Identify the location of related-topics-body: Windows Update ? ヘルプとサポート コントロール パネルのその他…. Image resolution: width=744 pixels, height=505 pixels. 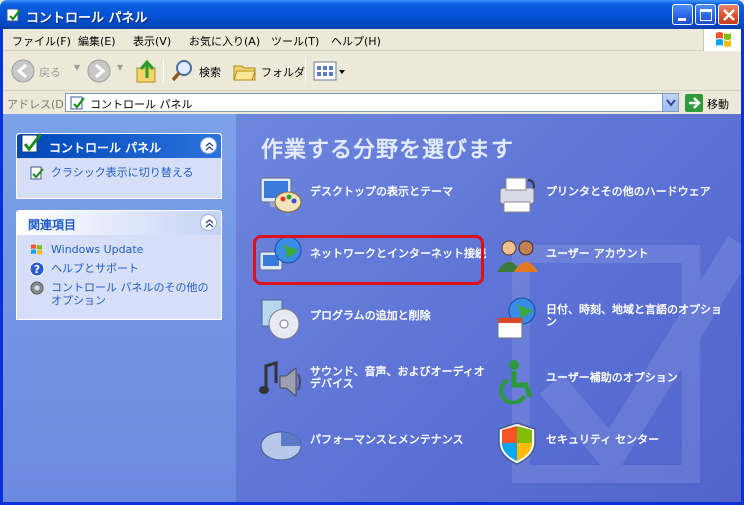
(119, 277).